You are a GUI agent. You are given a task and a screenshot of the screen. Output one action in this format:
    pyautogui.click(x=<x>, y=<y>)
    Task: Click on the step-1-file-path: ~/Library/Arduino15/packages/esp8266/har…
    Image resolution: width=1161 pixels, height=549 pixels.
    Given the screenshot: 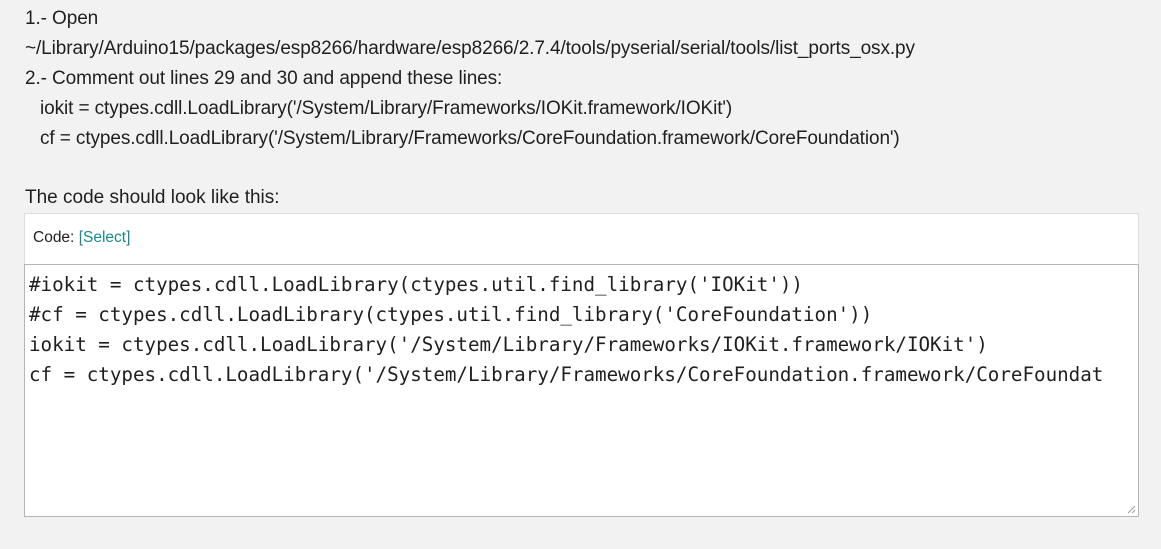 What is the action you would take?
    pyautogui.click(x=470, y=48)
    